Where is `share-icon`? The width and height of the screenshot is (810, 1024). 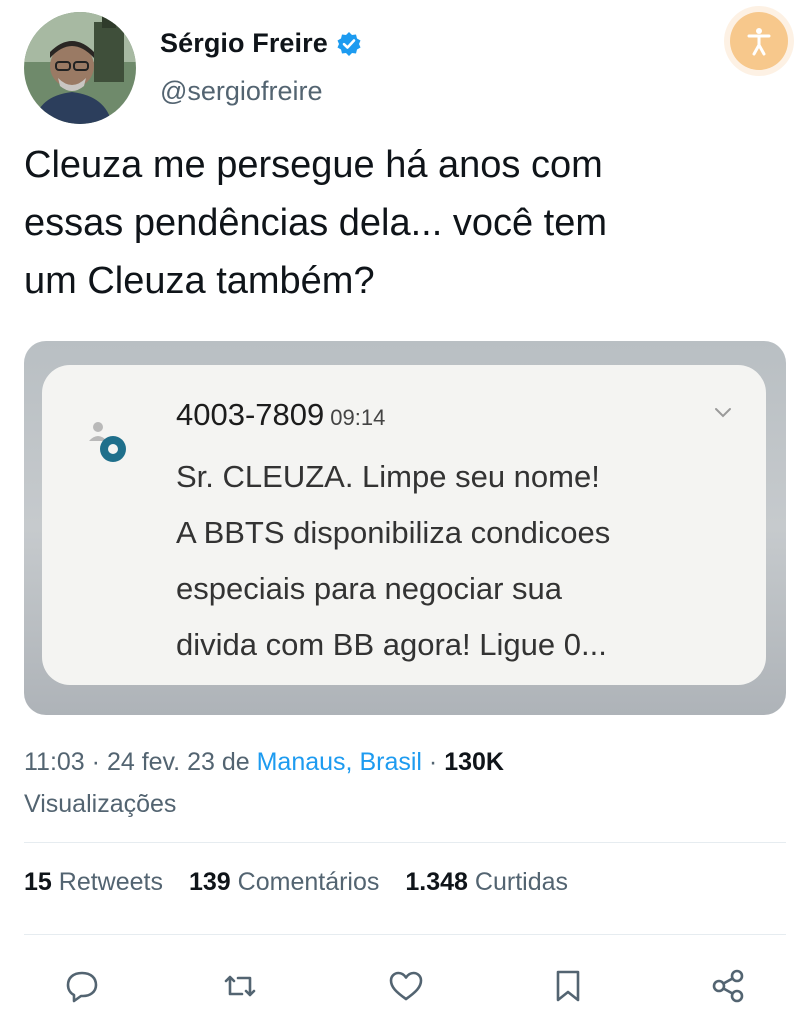 share-icon is located at coordinates (728, 986).